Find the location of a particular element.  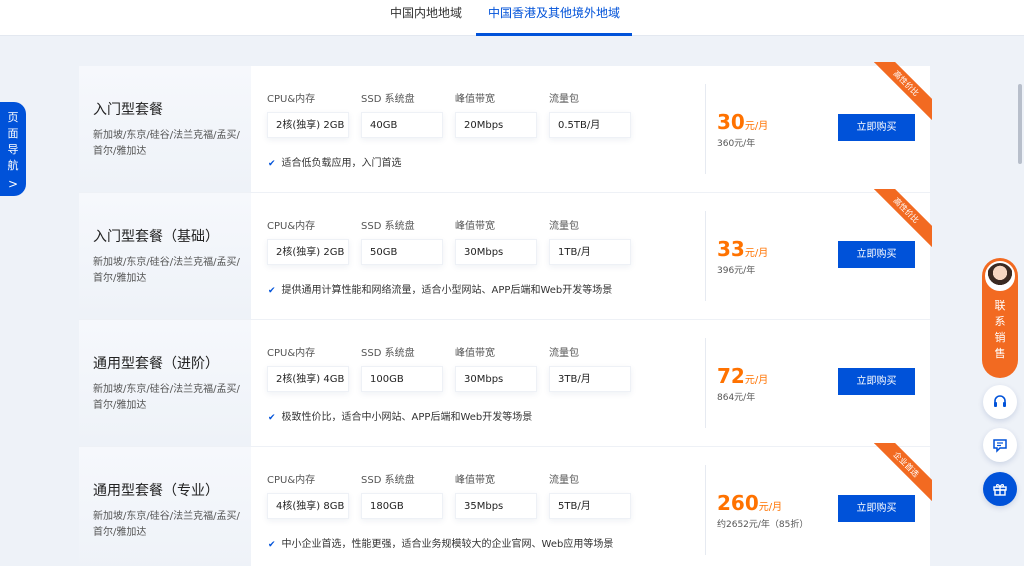

spec-traffic: 流量包 5TB/月 is located at coordinates (592, 495).